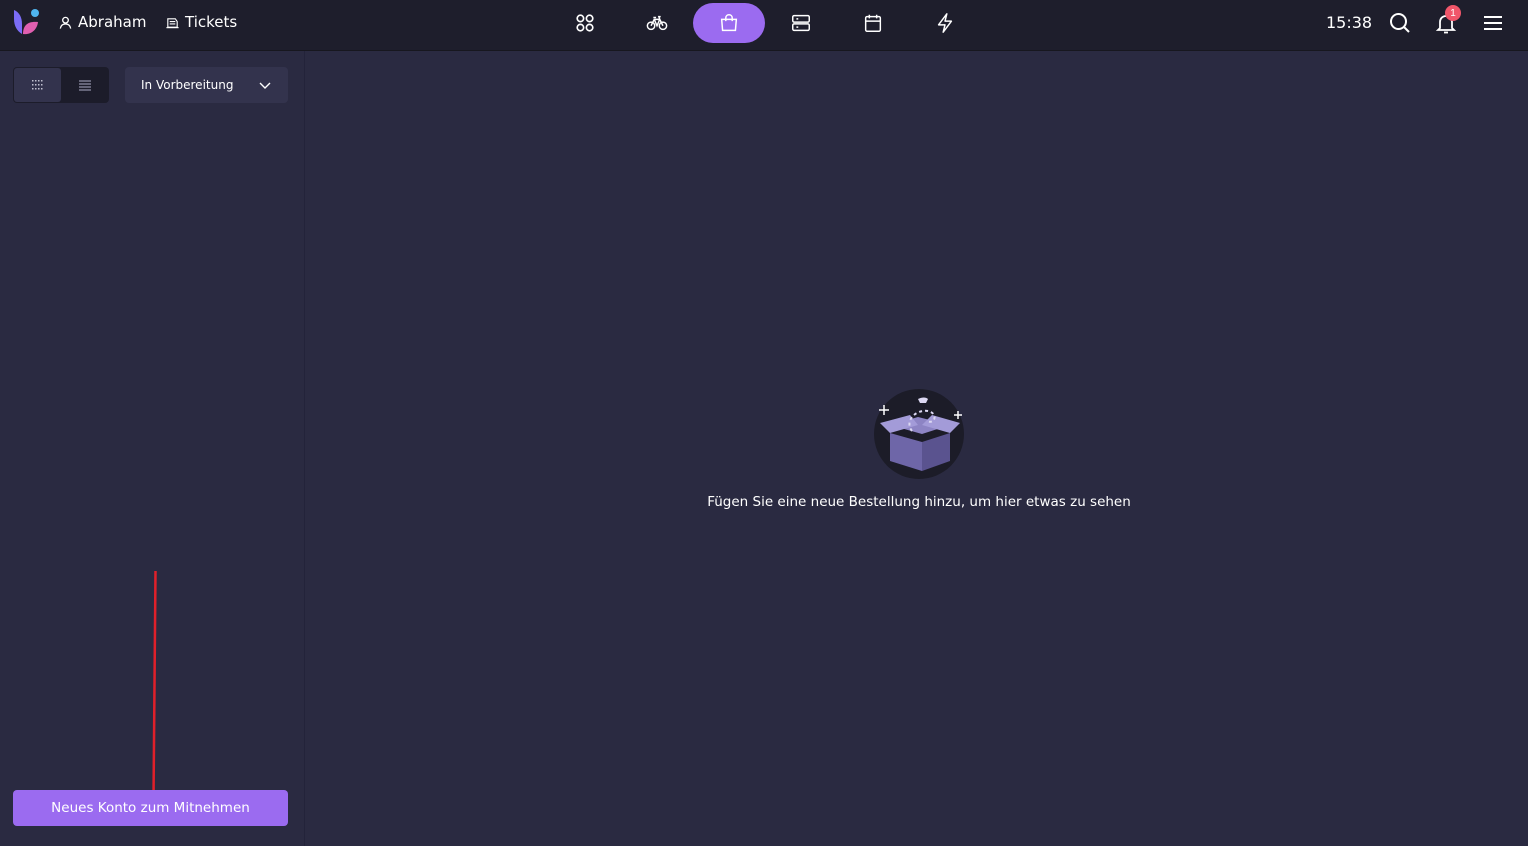 The height and width of the screenshot is (846, 1528). I want to click on tickets-link: Tickets, so click(201, 22).